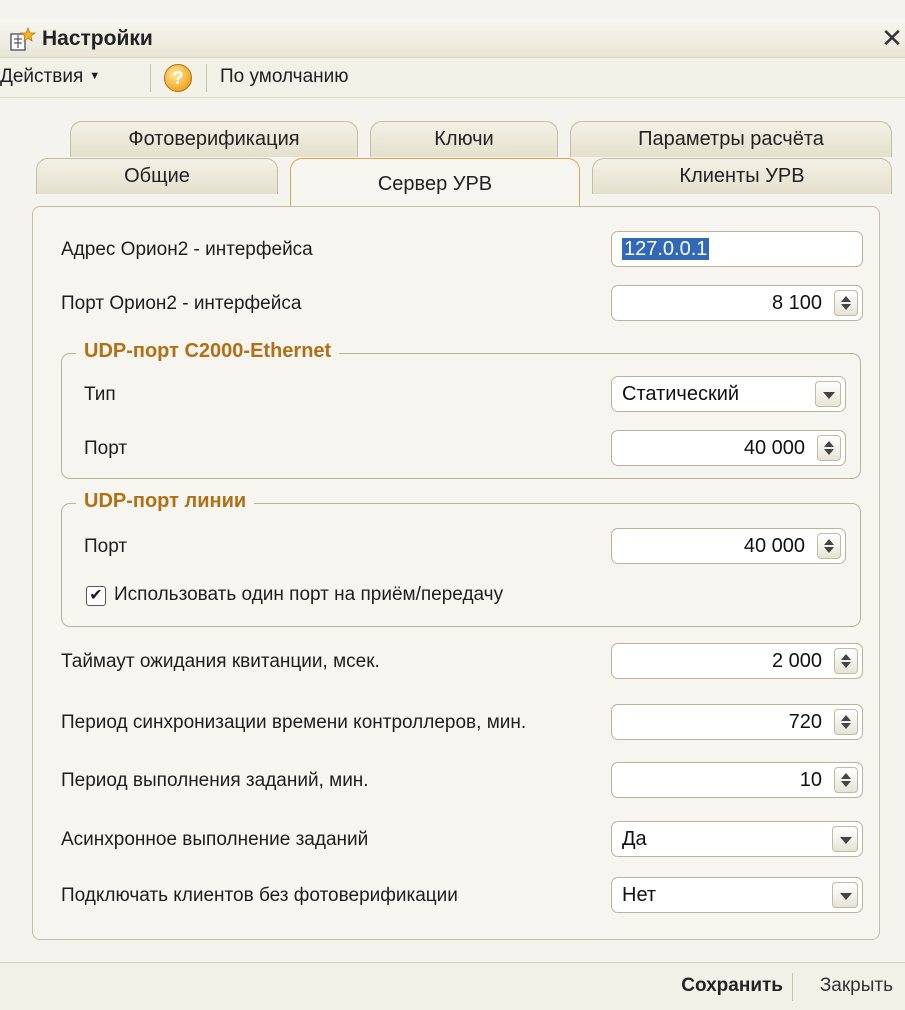 This screenshot has height=1010, width=905. What do you see at coordinates (796, 303) in the screenshot?
I see `port-value: 8 100` at bounding box center [796, 303].